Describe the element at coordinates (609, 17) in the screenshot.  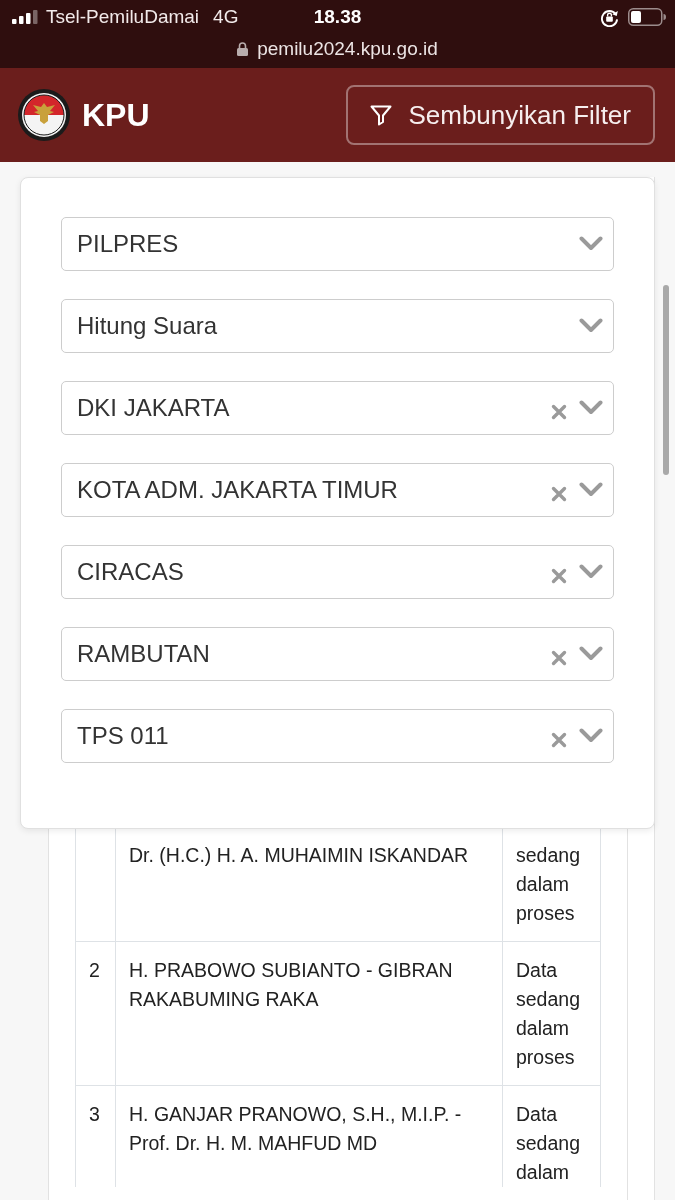
I see `orientation-lock-icon` at that location.